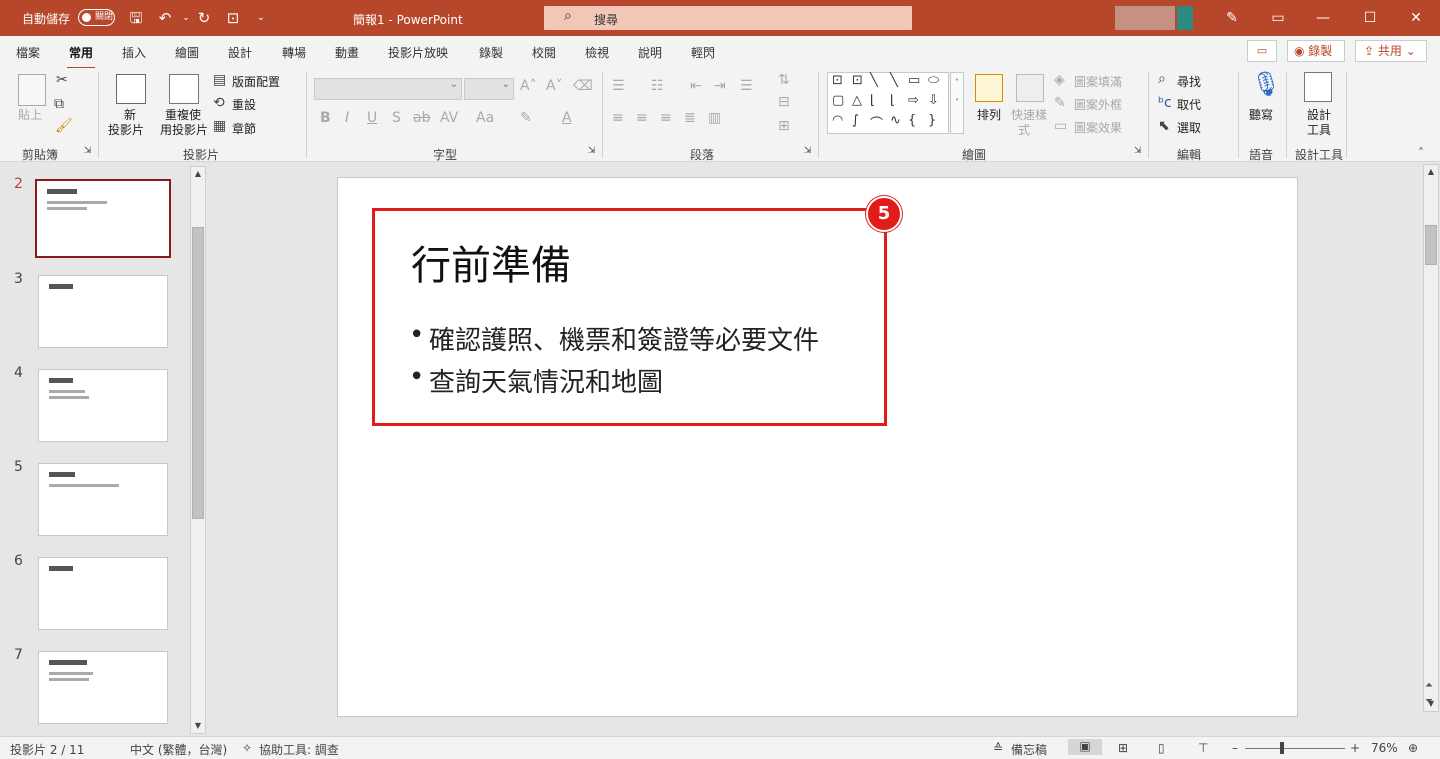 This screenshot has height=759, width=1440. I want to click on shape-effects-button: 圖案效果, so click(1098, 127).